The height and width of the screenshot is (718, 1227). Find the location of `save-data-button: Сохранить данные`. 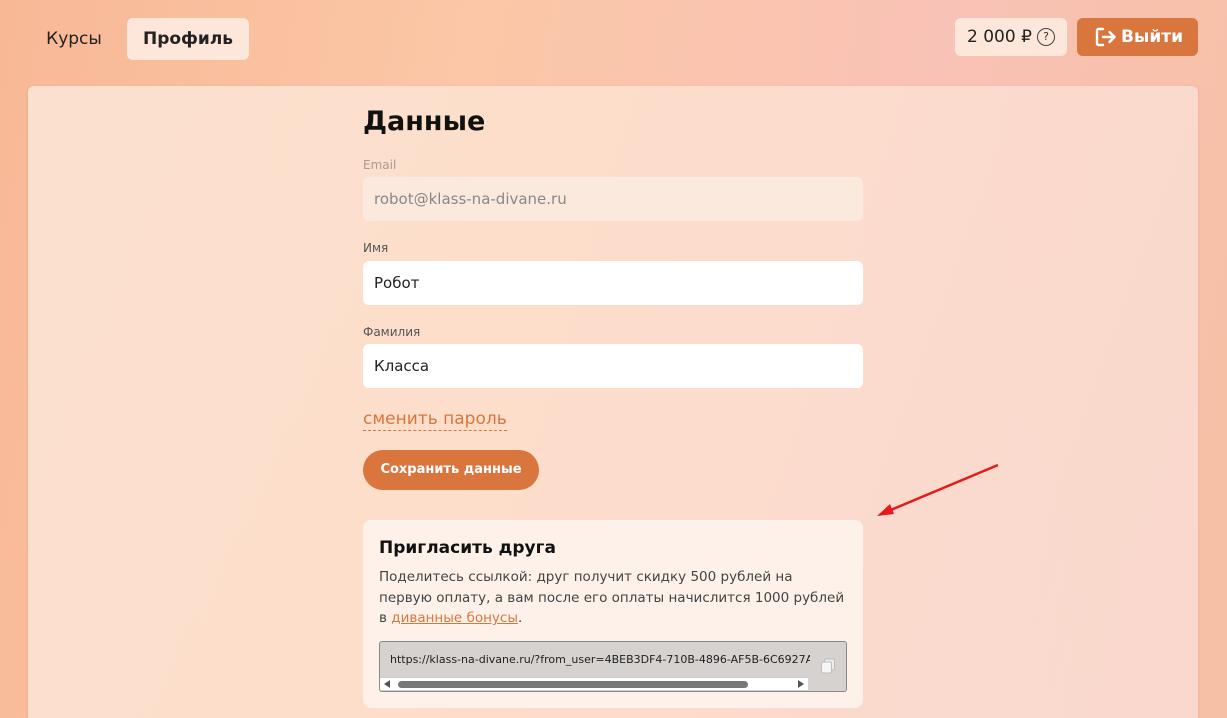

save-data-button: Сохранить данные is located at coordinates (451, 470).